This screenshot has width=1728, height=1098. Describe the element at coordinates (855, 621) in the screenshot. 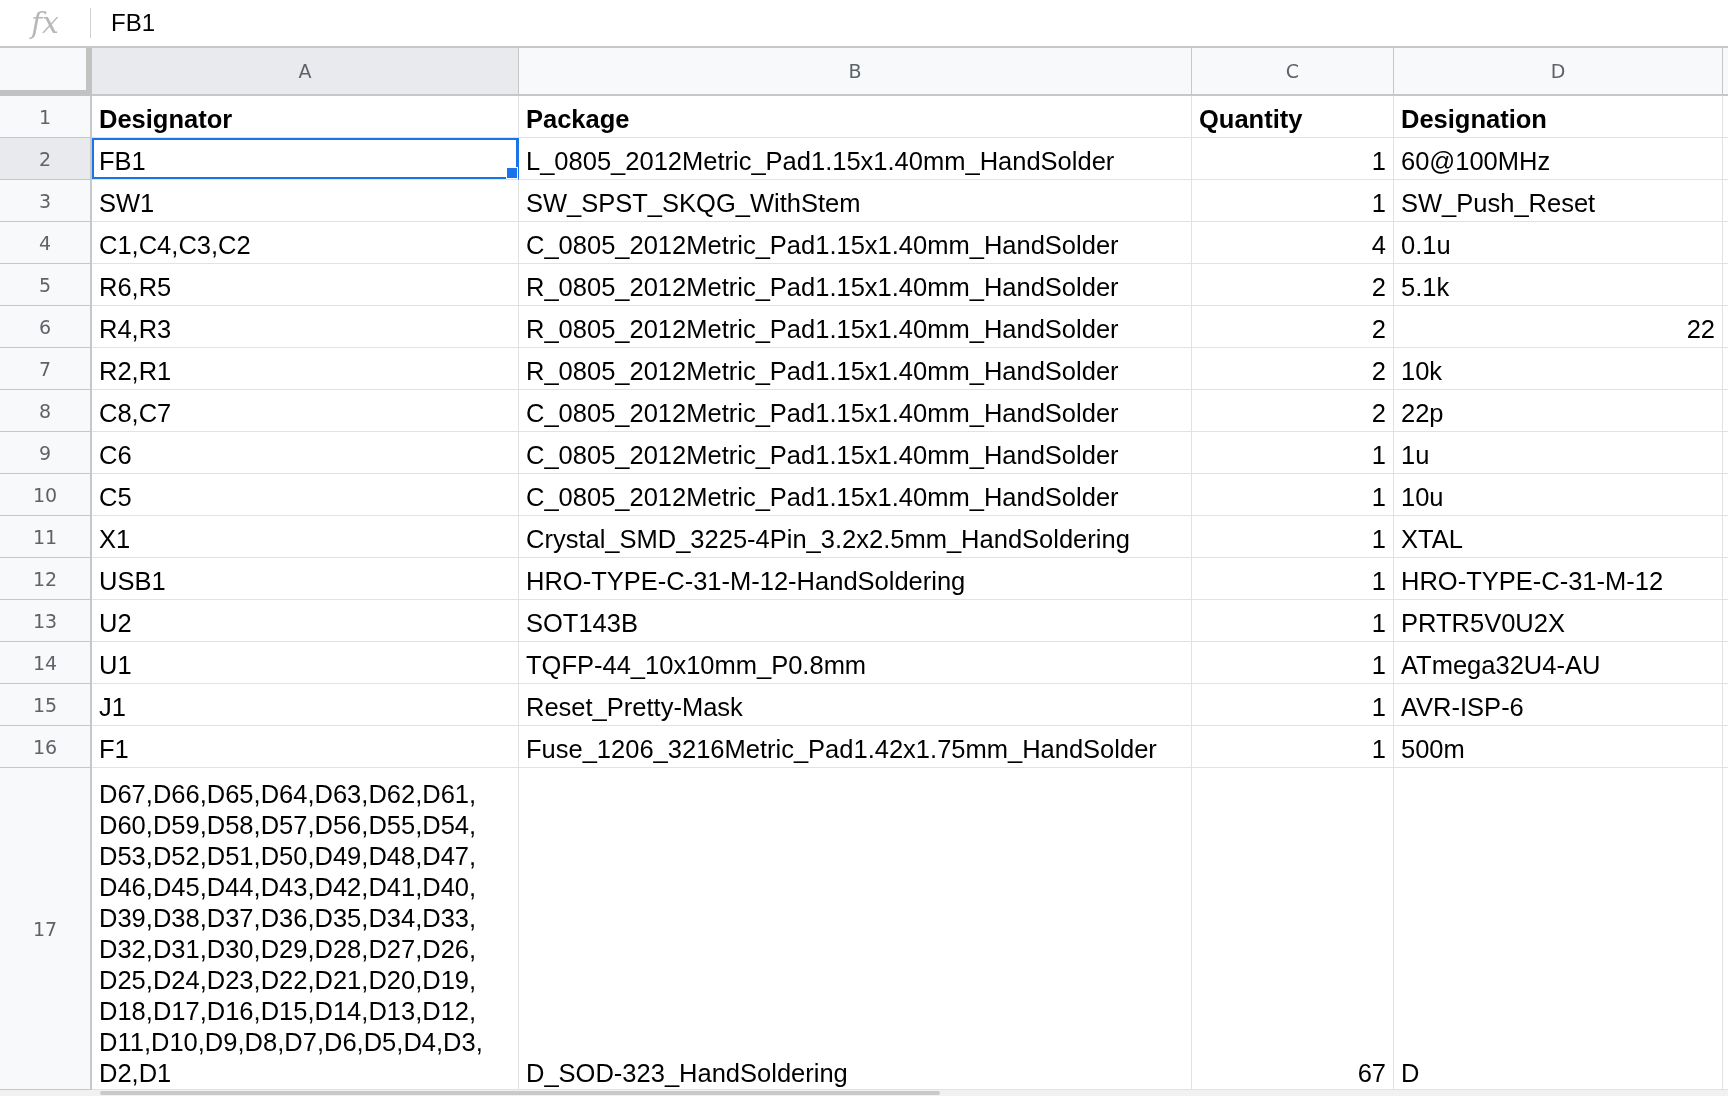

I see `table-cell: SOT143B` at that location.